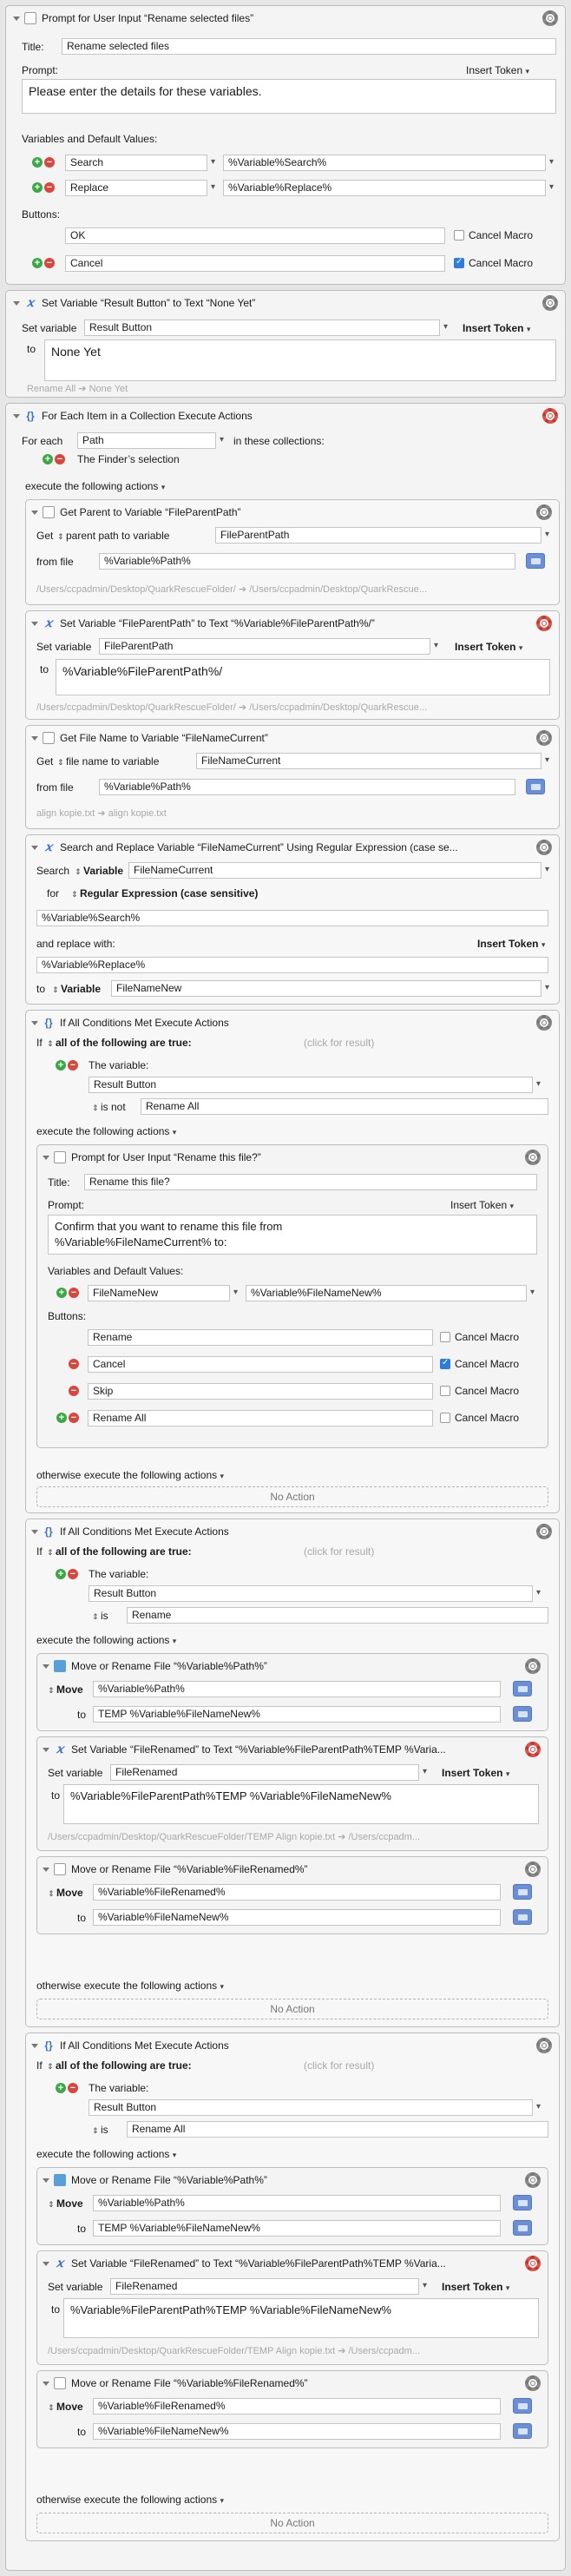 The width and height of the screenshot is (571, 2576). Describe the element at coordinates (303, 677) in the screenshot. I see `text-value-area: %Variable%FileParentPath%/` at that location.